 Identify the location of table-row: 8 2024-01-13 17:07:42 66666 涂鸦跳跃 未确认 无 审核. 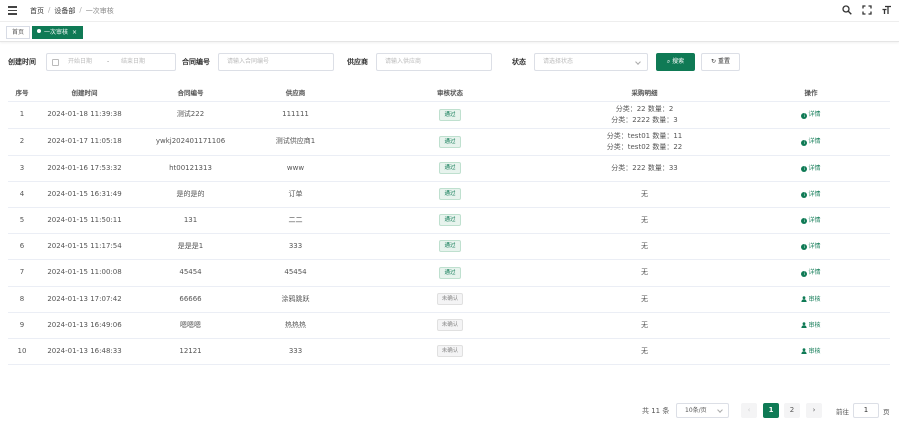
(449, 299).